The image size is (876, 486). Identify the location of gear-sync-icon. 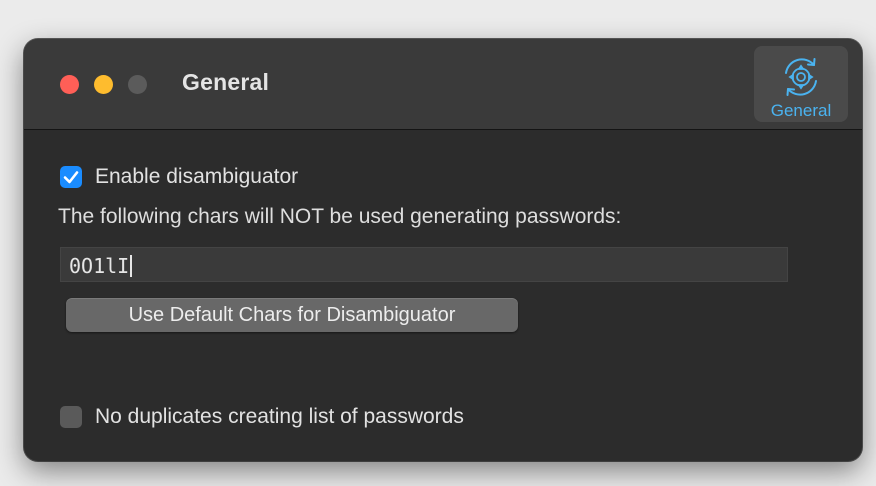
(801, 77).